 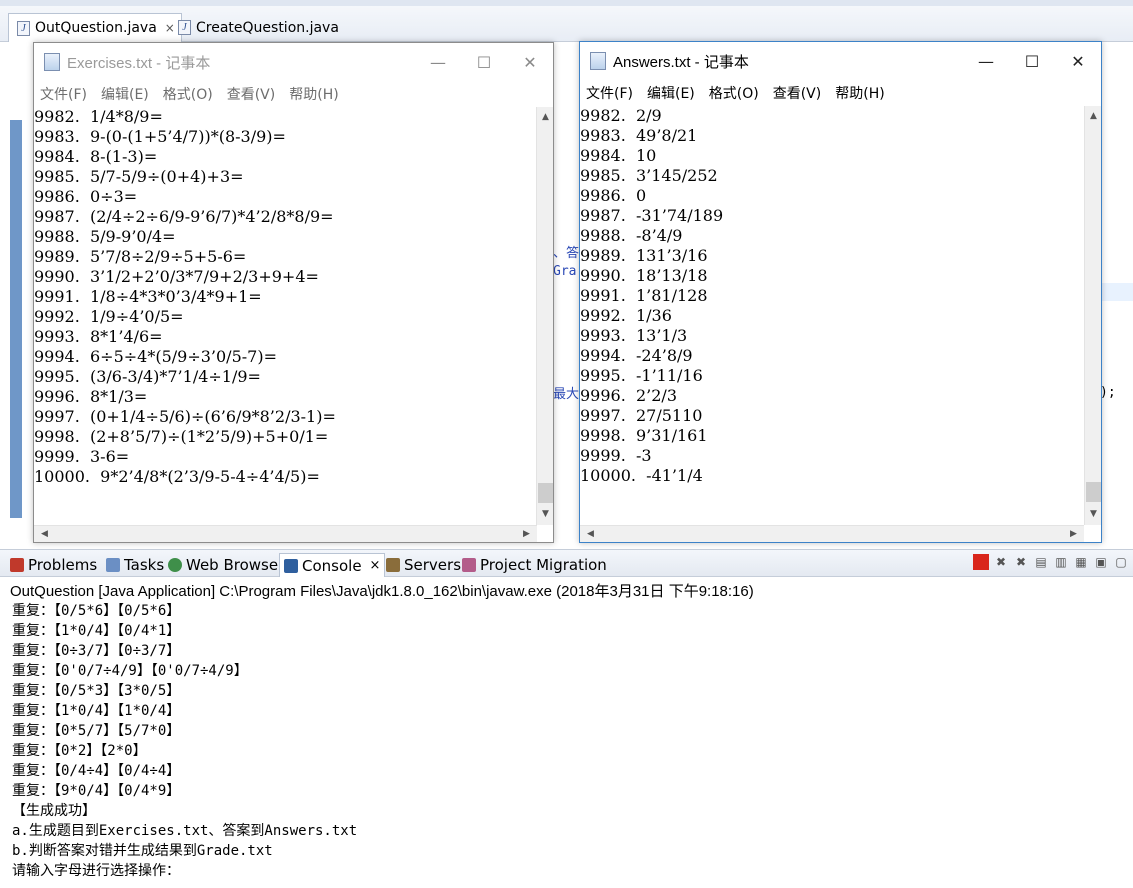 What do you see at coordinates (375, 565) in the screenshot?
I see `close-icon: ×` at bounding box center [375, 565].